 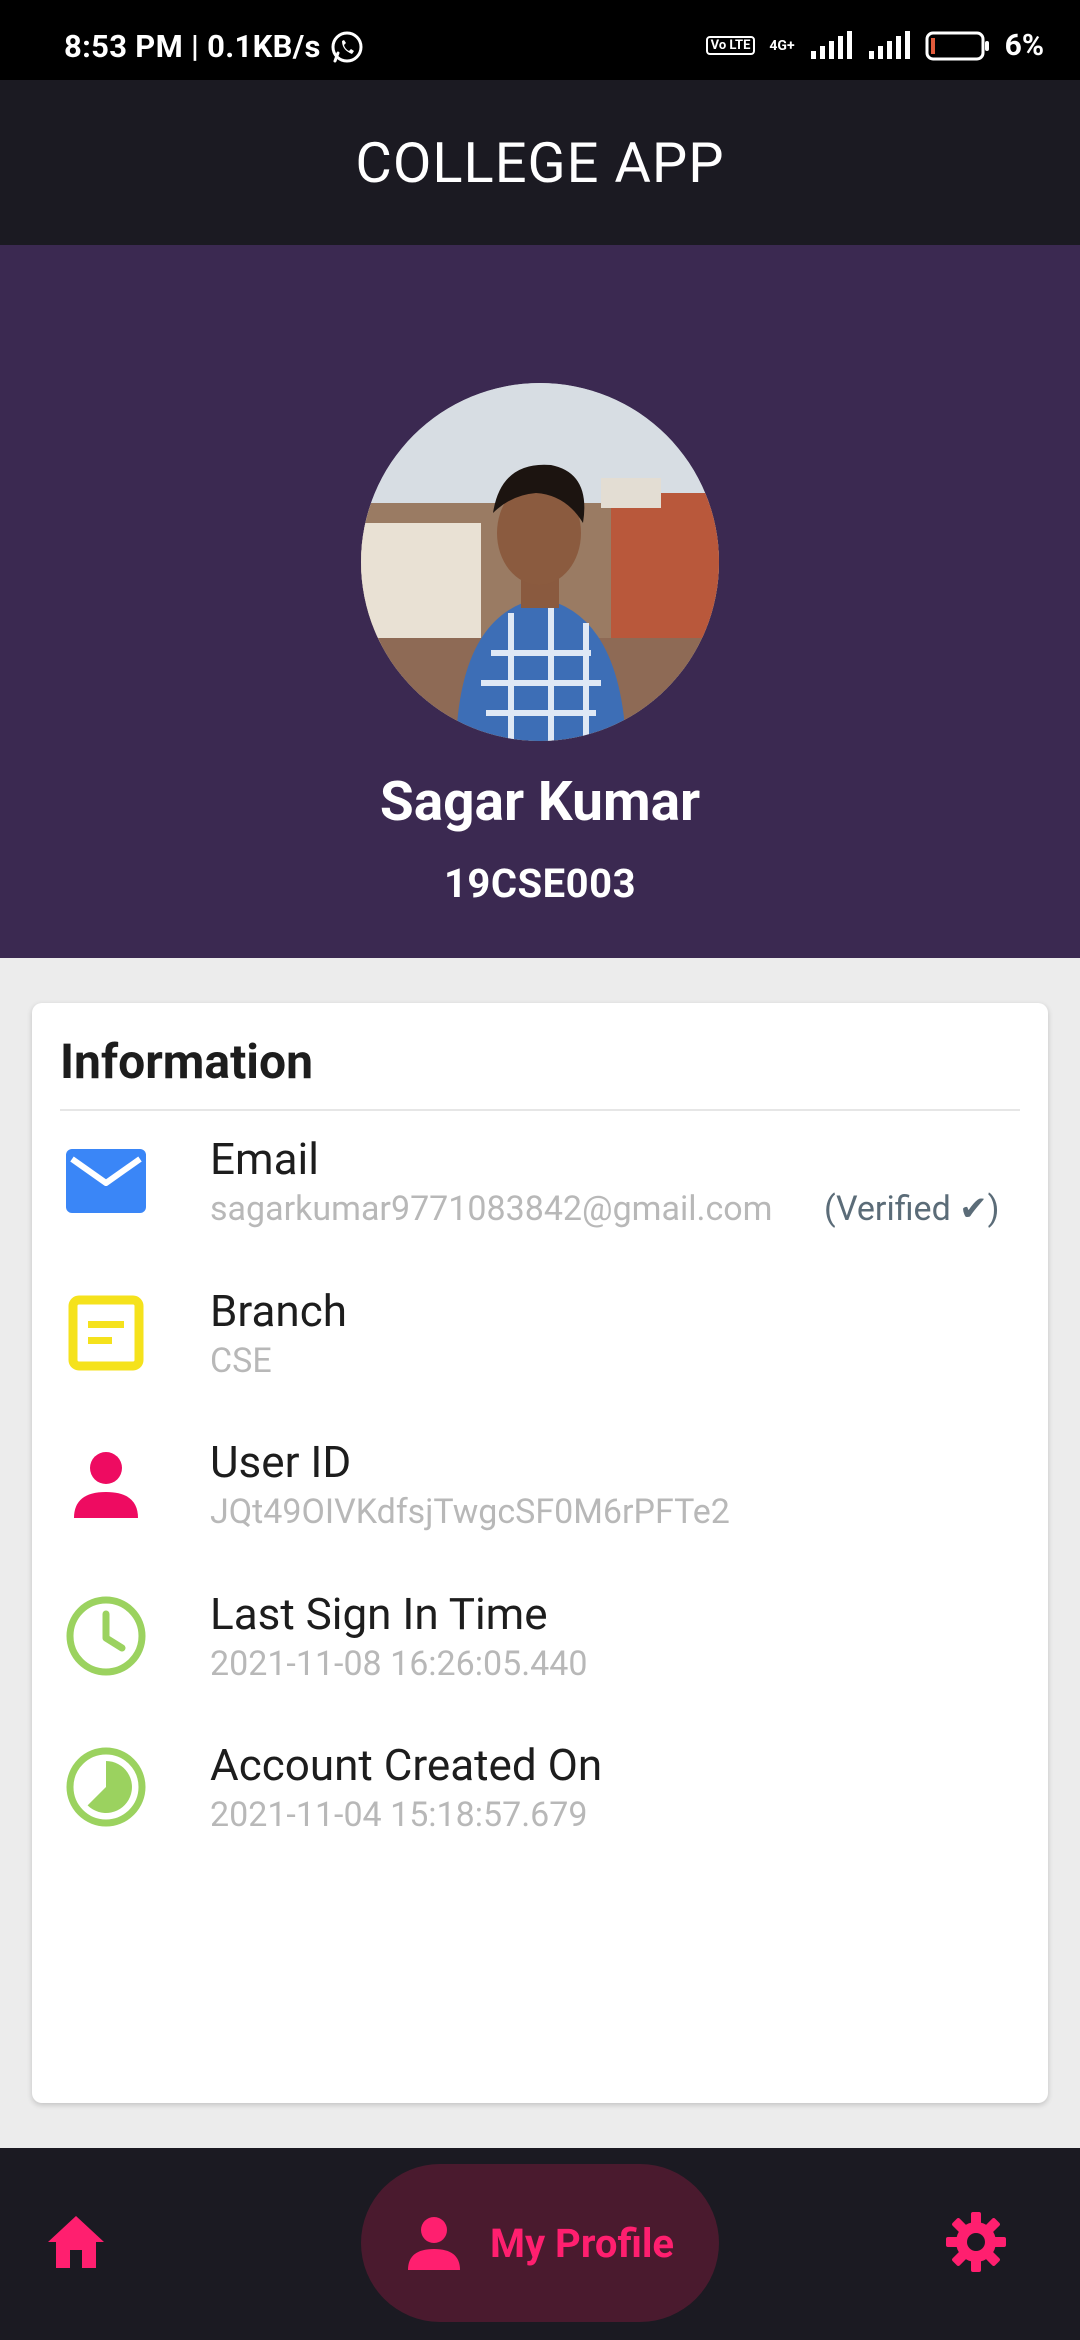 I want to click on status-bar: 8:53 PM | 0.1KB/s Vo LTE 4G+ 6%, so click(x=540, y=40).